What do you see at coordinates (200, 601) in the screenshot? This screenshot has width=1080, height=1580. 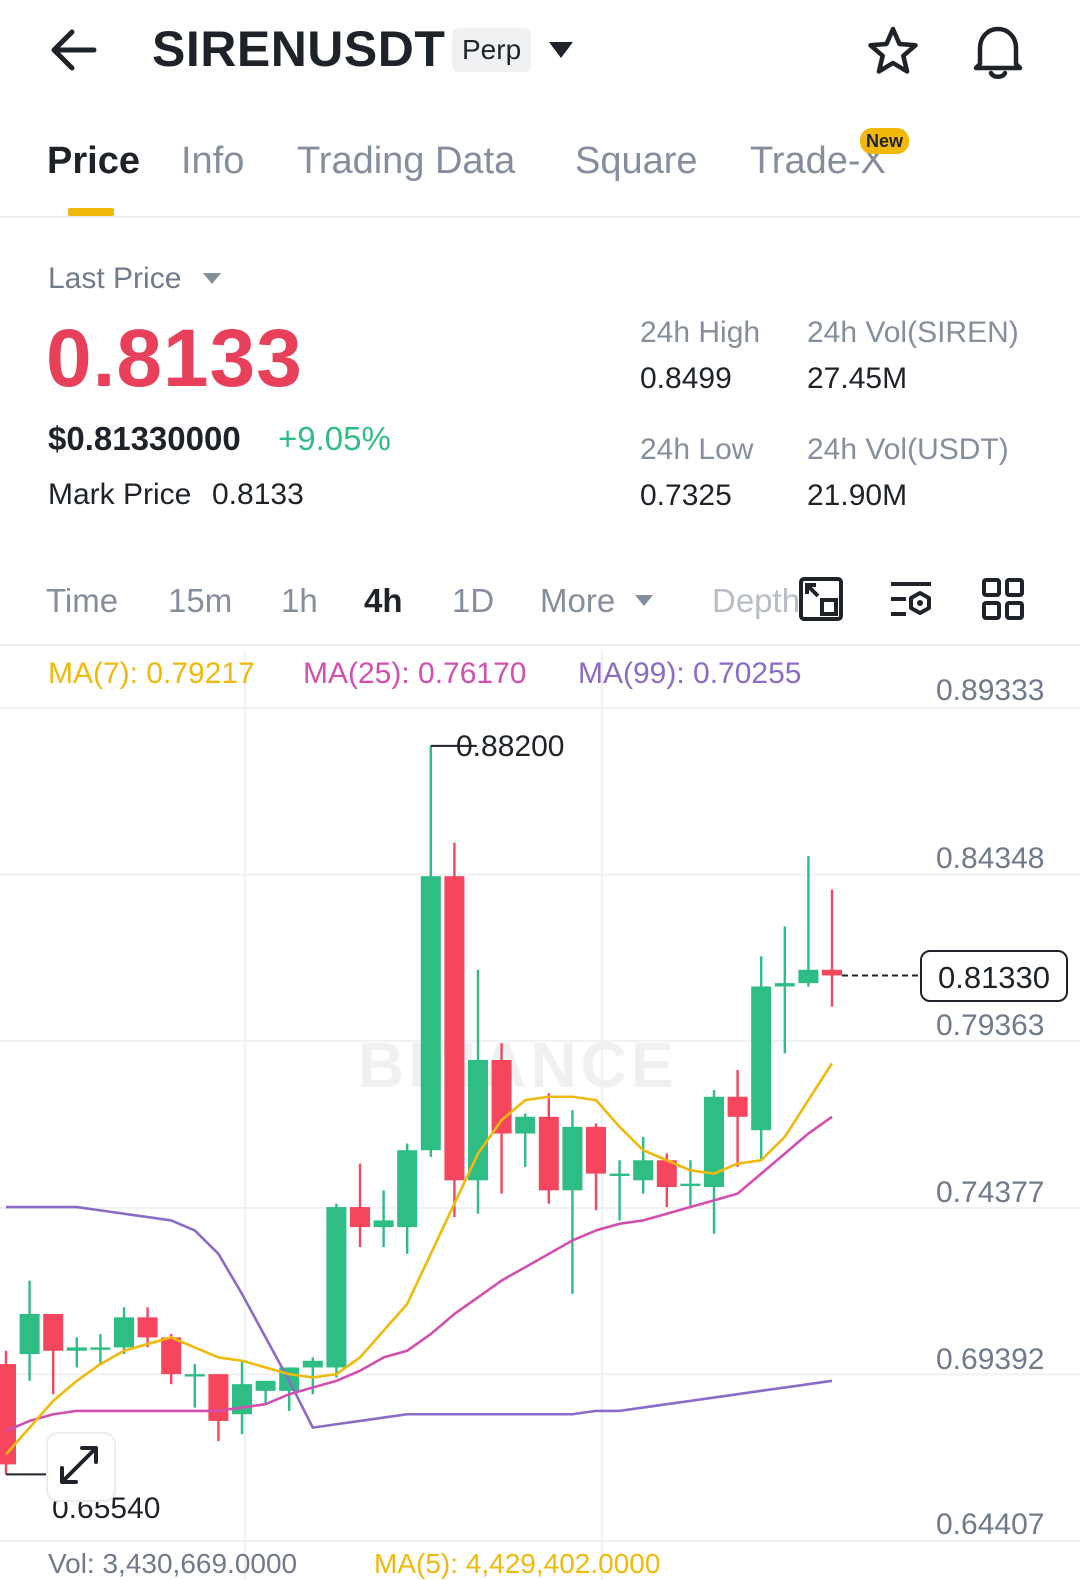 I see `timeframe-15m: 15m` at bounding box center [200, 601].